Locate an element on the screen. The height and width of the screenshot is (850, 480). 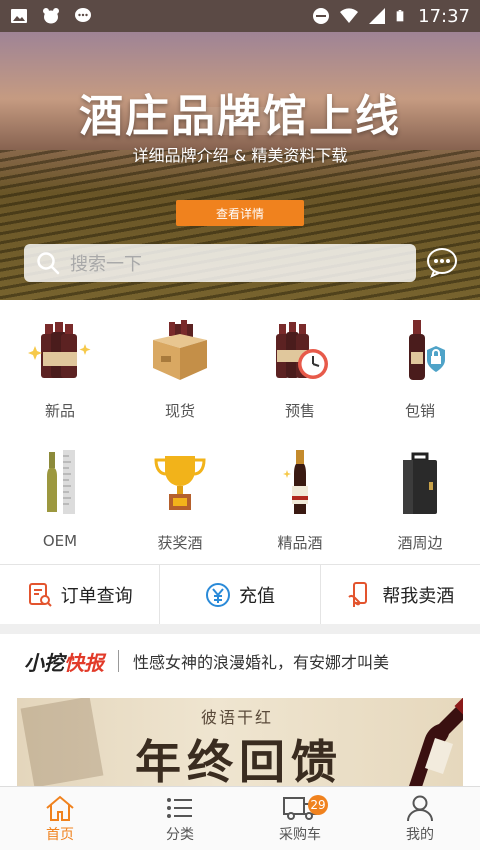
status-bar: 17:37 is located at coordinates (240, 16).